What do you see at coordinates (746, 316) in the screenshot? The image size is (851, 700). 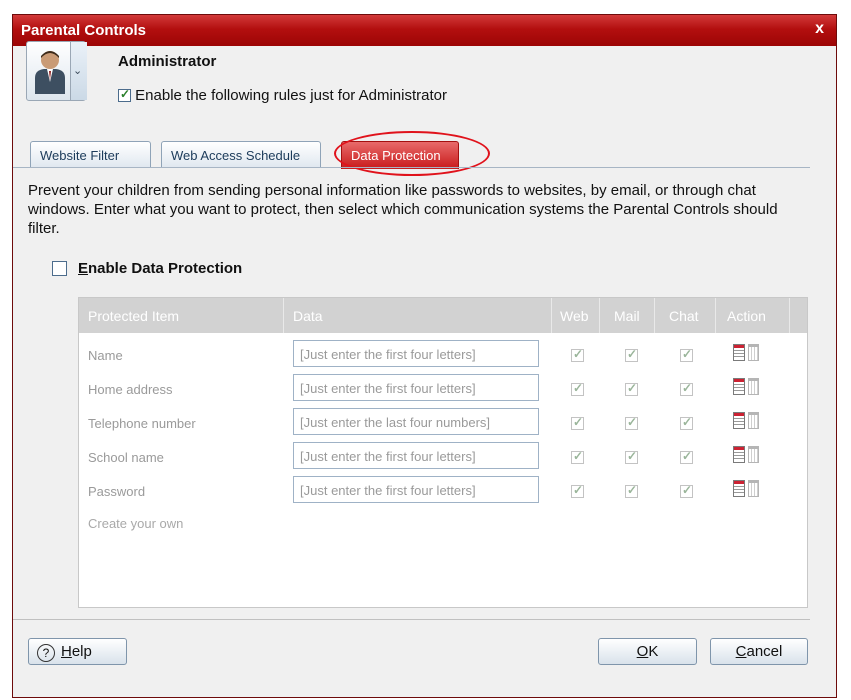 I see `header-action: Action` at bounding box center [746, 316].